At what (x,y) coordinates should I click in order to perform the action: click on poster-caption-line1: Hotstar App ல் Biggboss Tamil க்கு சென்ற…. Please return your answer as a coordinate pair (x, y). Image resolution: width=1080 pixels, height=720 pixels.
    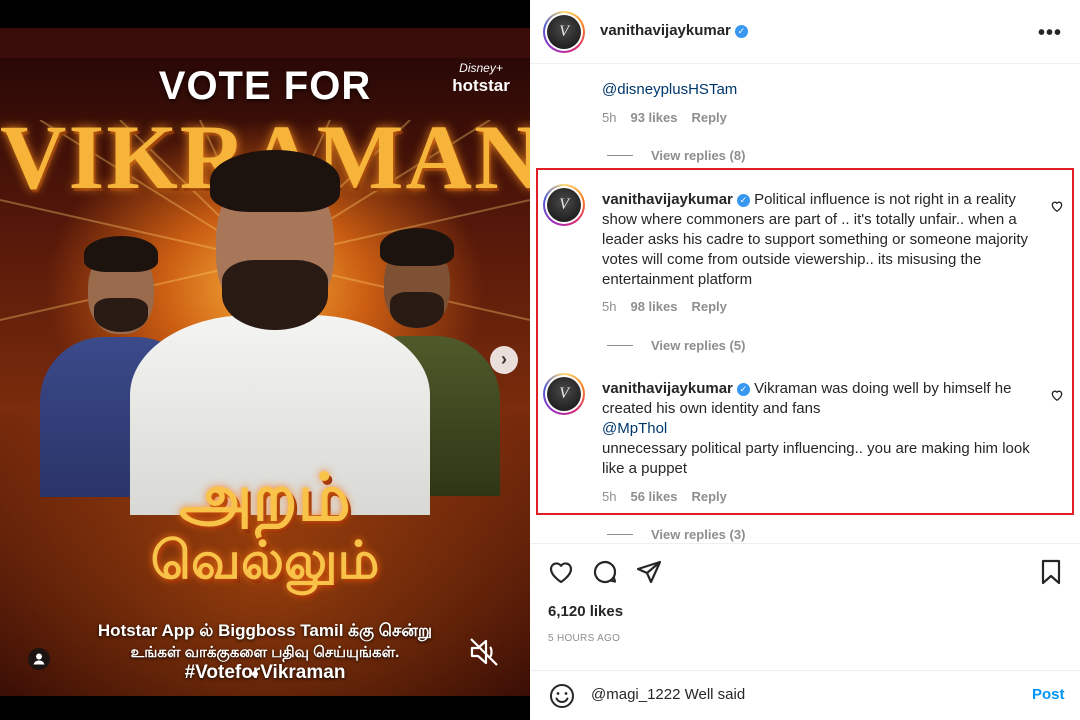
    Looking at the image, I should click on (265, 630).